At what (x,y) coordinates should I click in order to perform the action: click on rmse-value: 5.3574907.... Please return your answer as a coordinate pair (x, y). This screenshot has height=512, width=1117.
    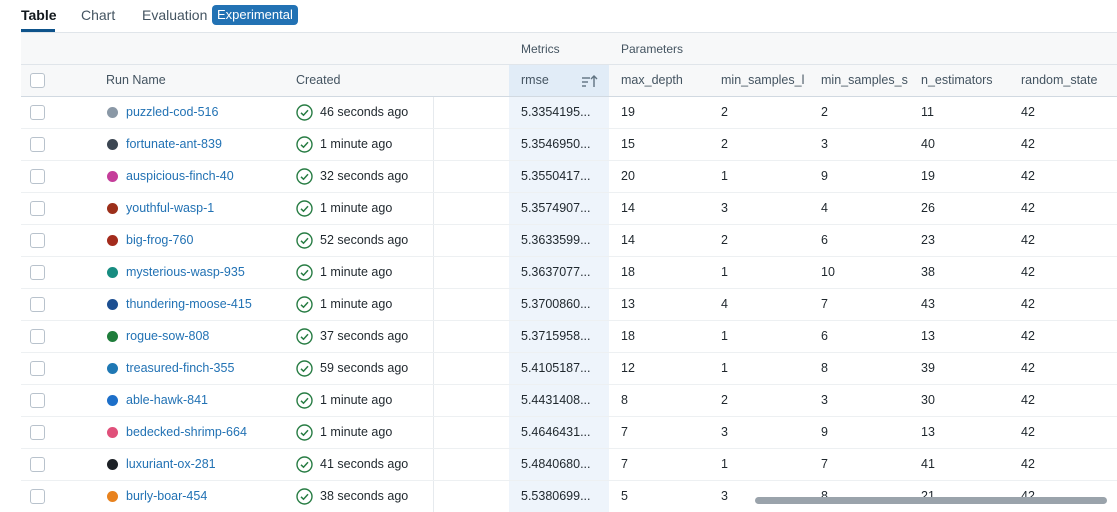
    Looking at the image, I should click on (556, 208).